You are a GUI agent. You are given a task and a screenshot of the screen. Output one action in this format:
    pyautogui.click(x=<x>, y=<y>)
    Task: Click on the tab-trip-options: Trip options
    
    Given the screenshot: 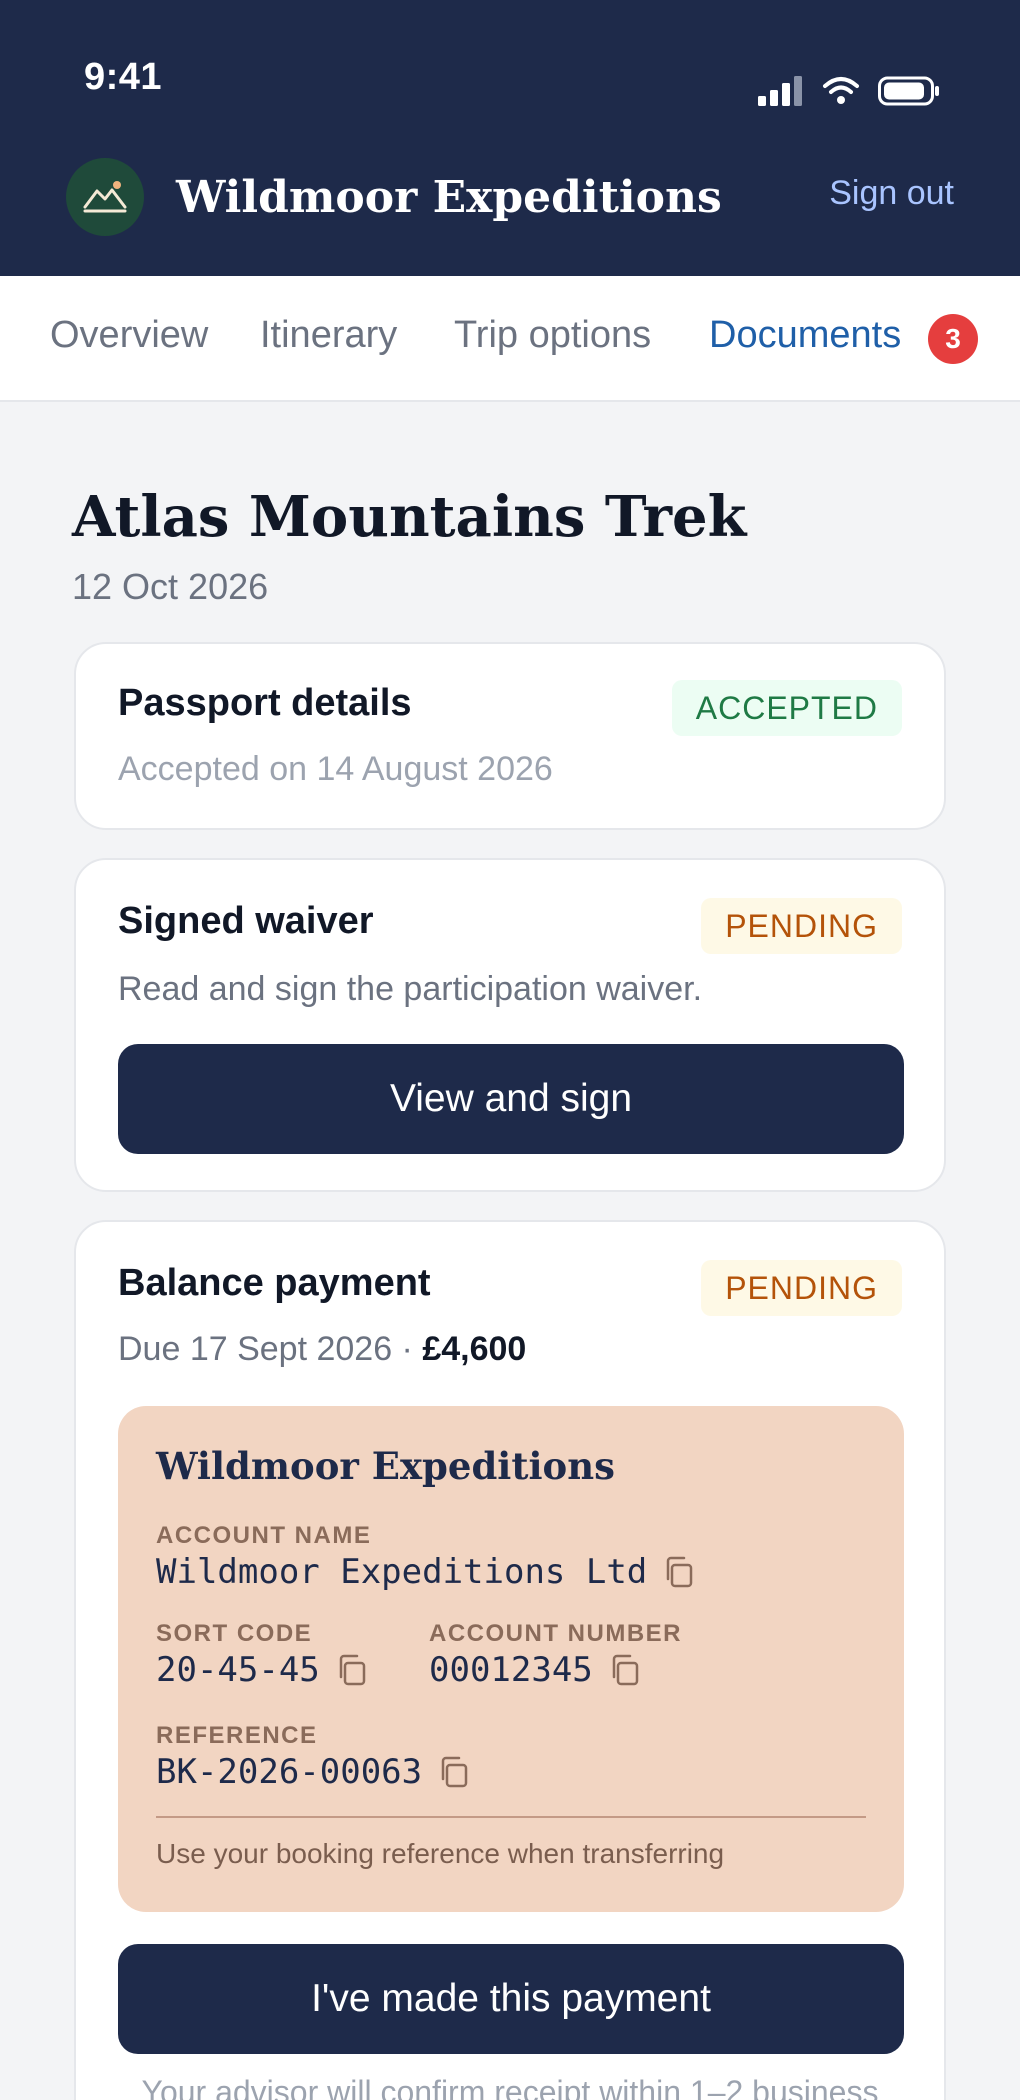 What is the action you would take?
    pyautogui.click(x=552, y=335)
    